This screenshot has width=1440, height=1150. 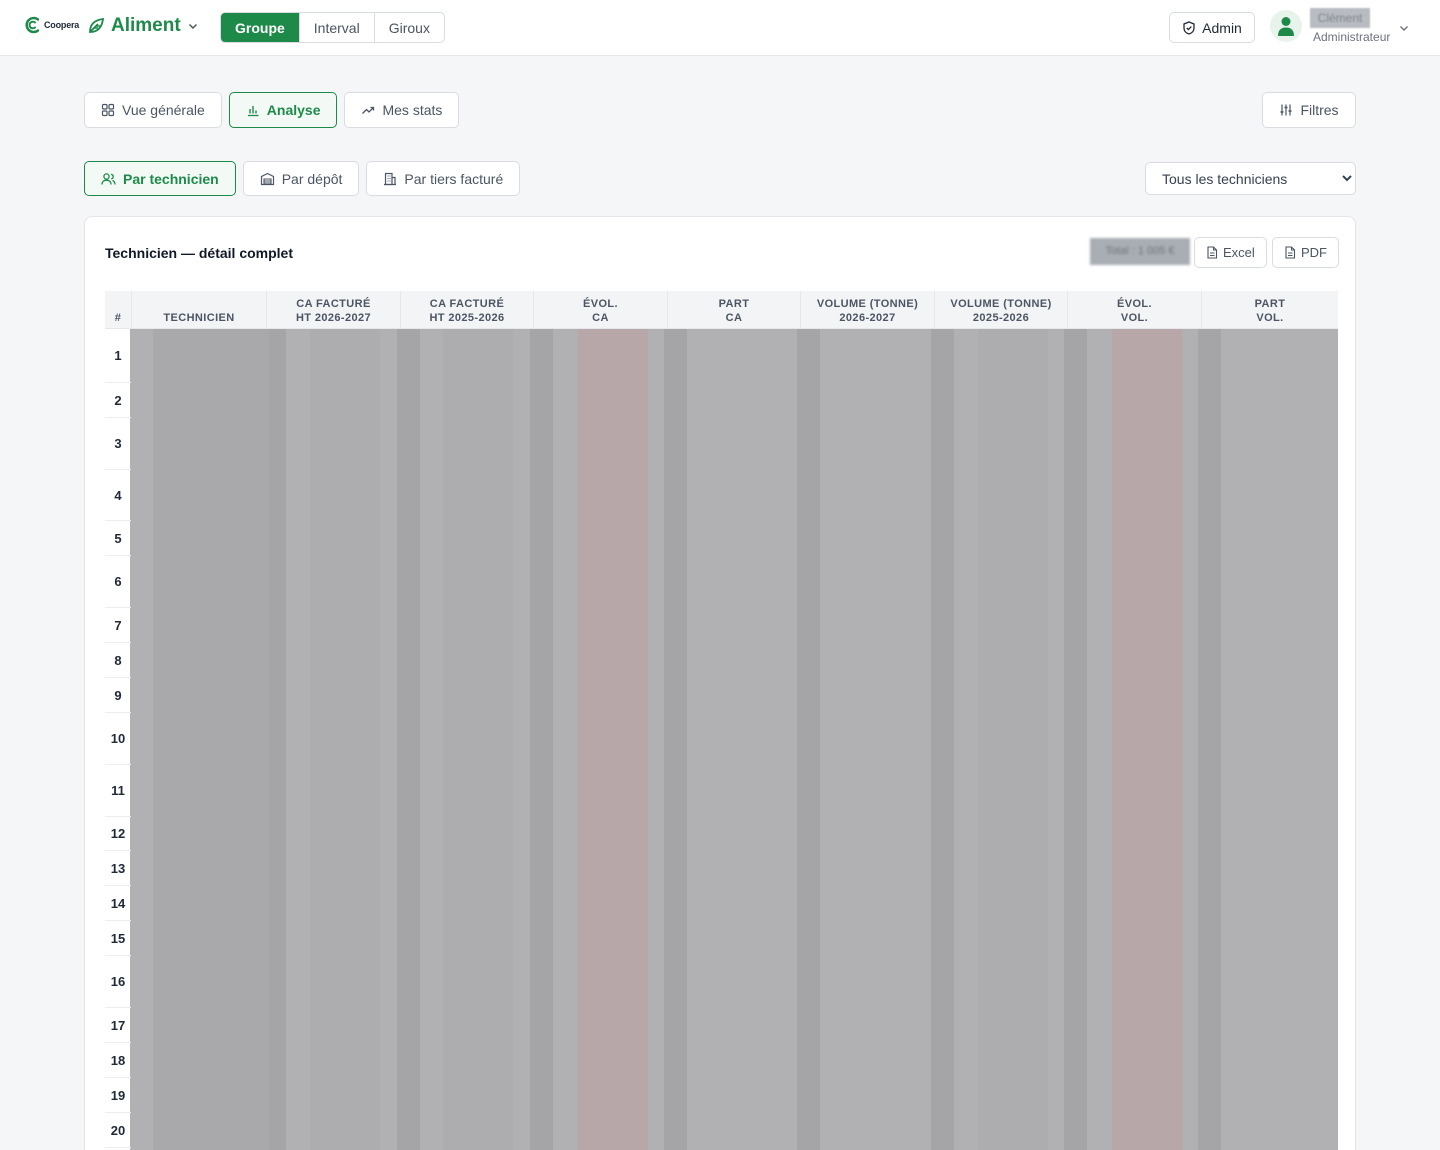 I want to click on brand-logo: Coopera, so click(x=52, y=25).